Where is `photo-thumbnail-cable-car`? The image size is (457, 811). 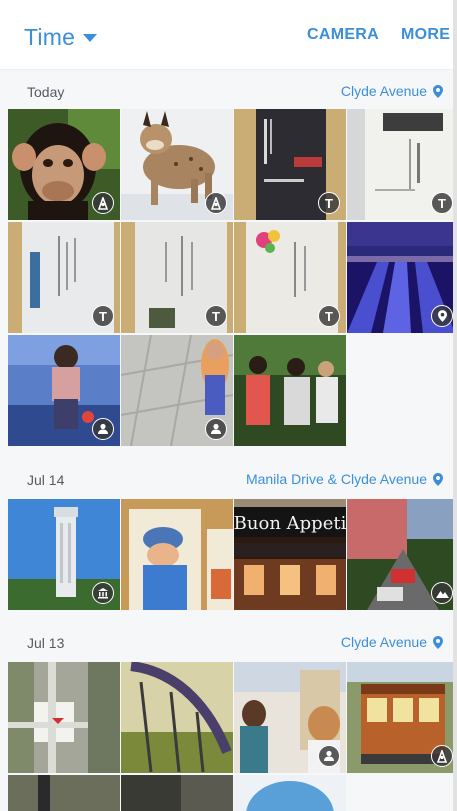 photo-thumbnail-cable-car is located at coordinates (400, 717).